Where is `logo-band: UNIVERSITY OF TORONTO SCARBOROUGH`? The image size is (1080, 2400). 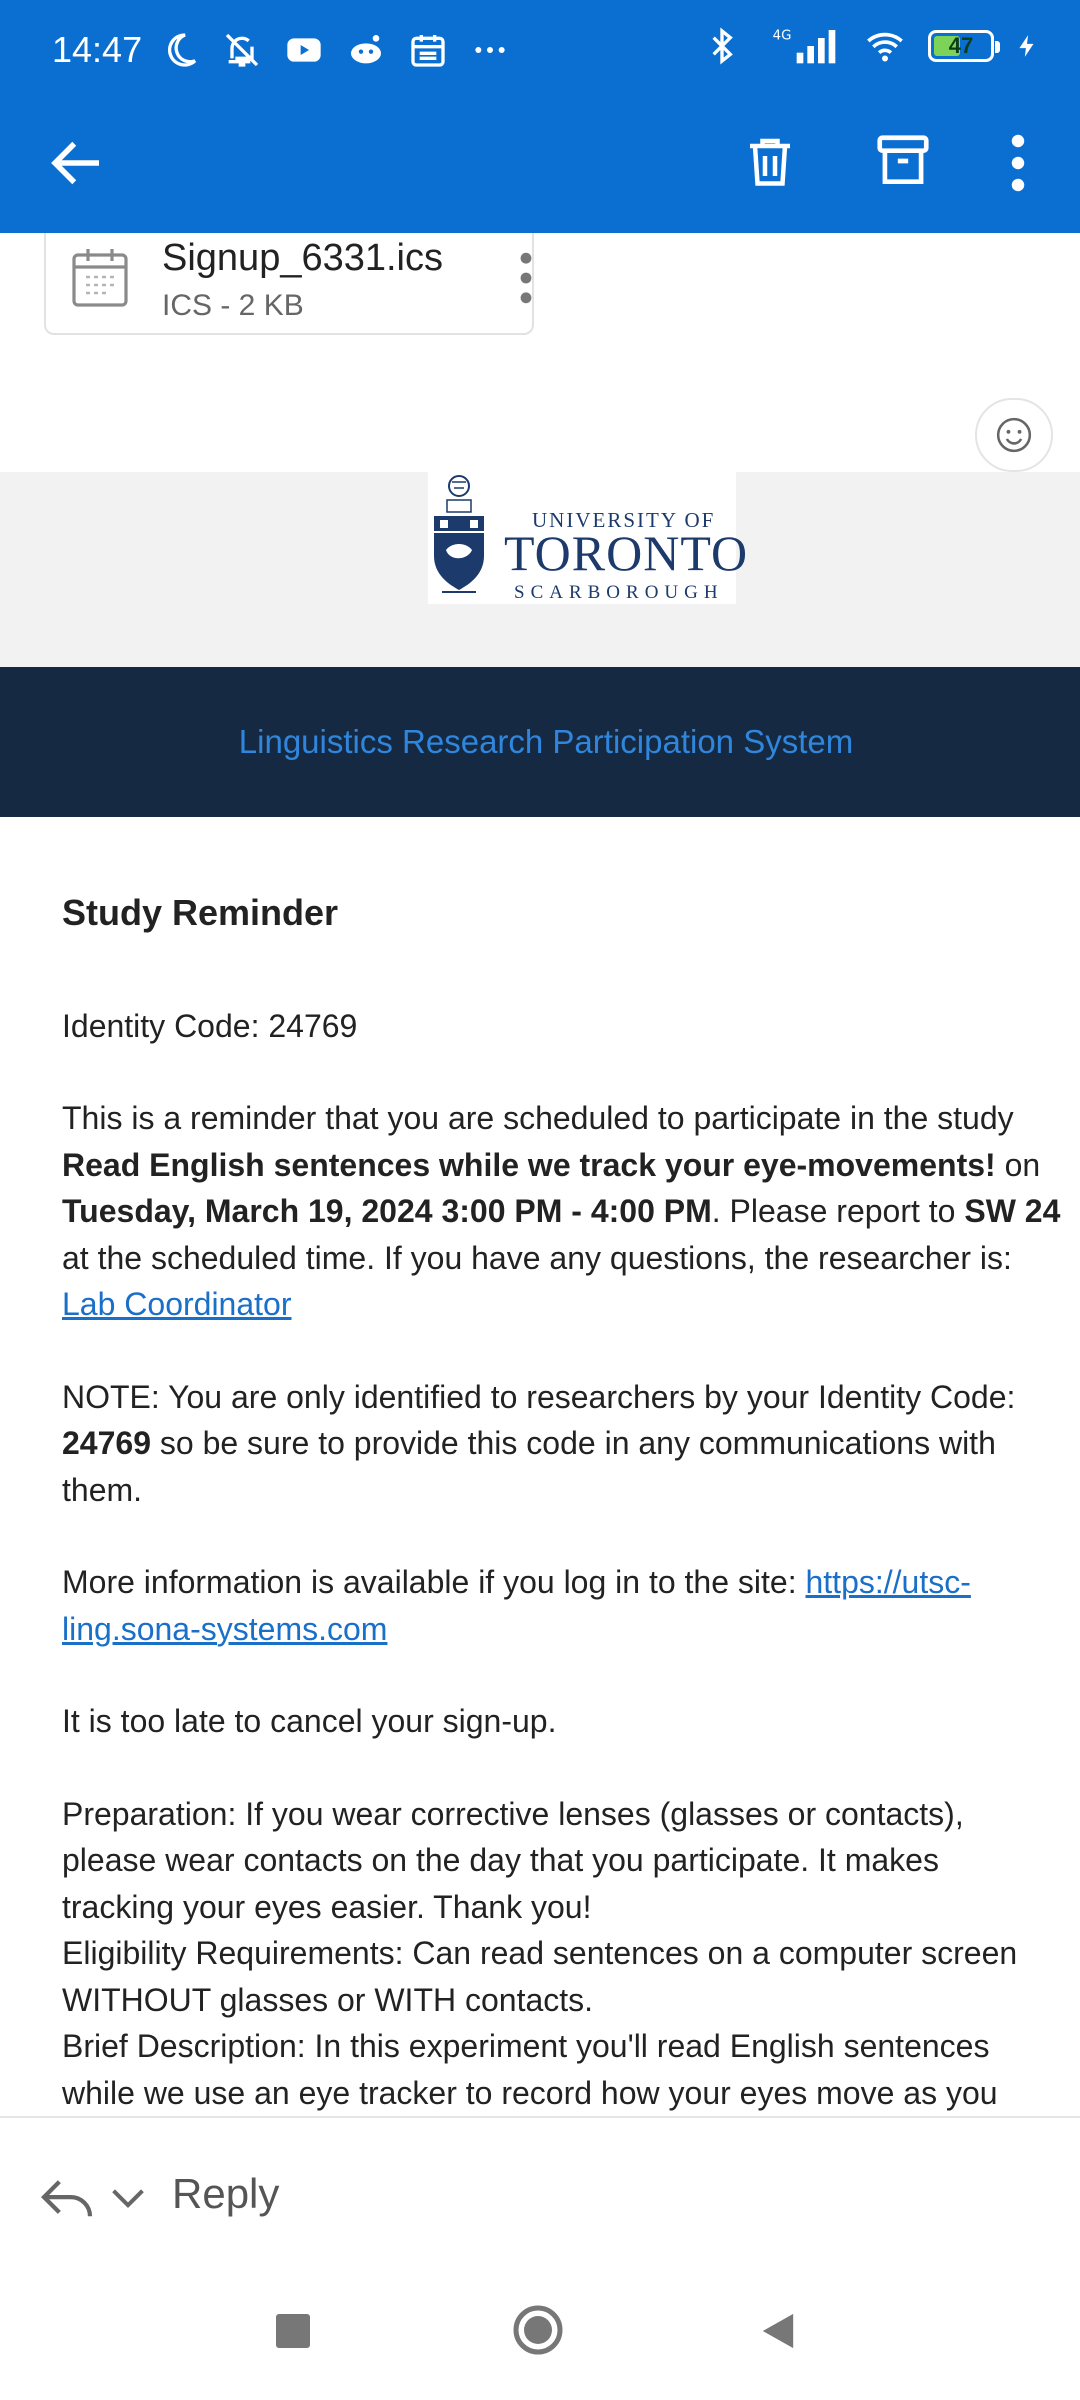
logo-band: UNIVERSITY OF TORONTO SCARBOROUGH is located at coordinates (540, 569).